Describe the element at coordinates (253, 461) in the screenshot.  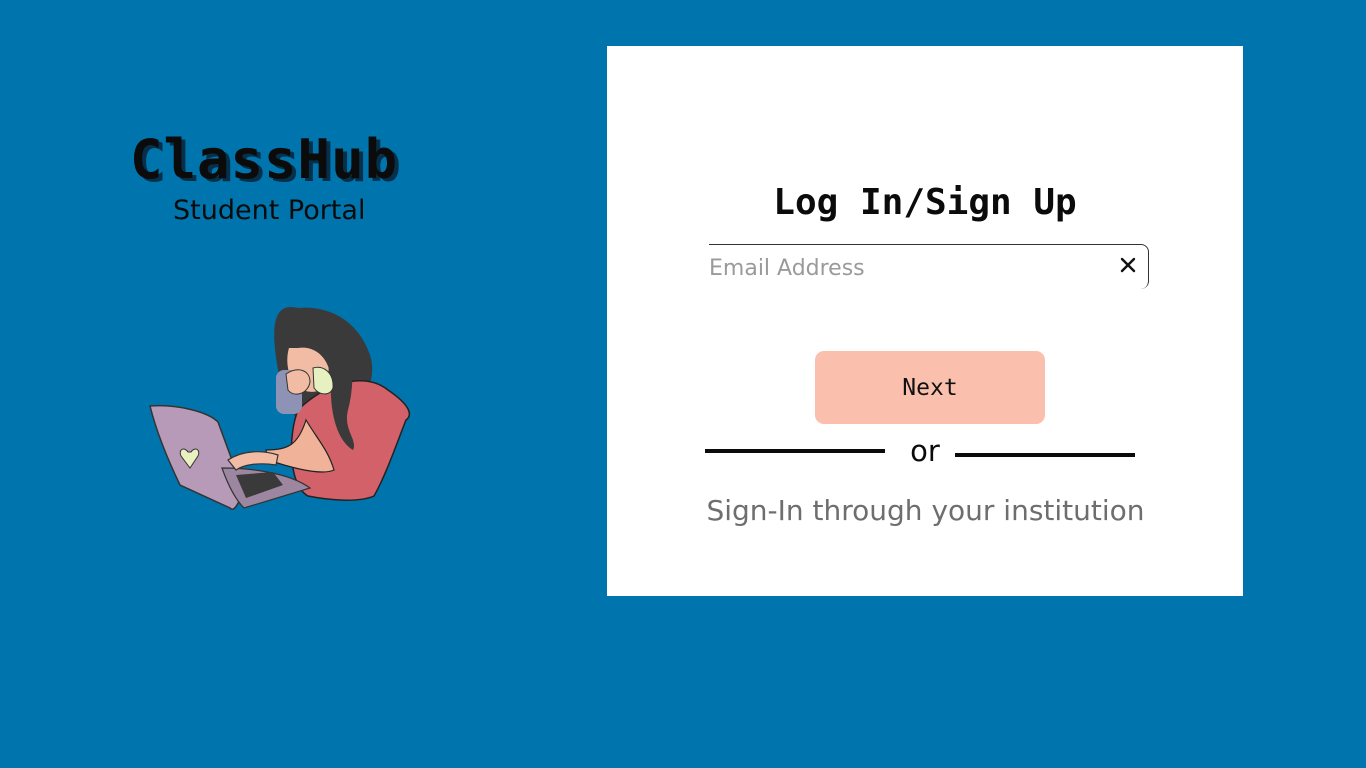
I see `typing-hand-shape` at that location.